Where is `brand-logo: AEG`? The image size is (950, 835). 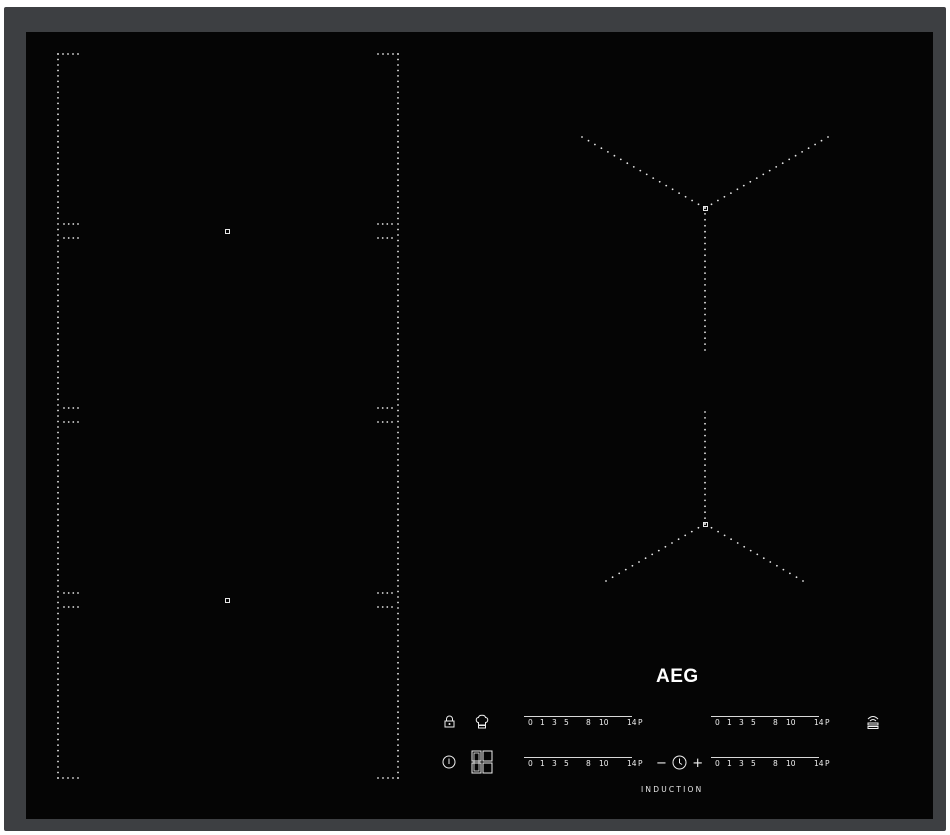 brand-logo: AEG is located at coordinates (677, 676).